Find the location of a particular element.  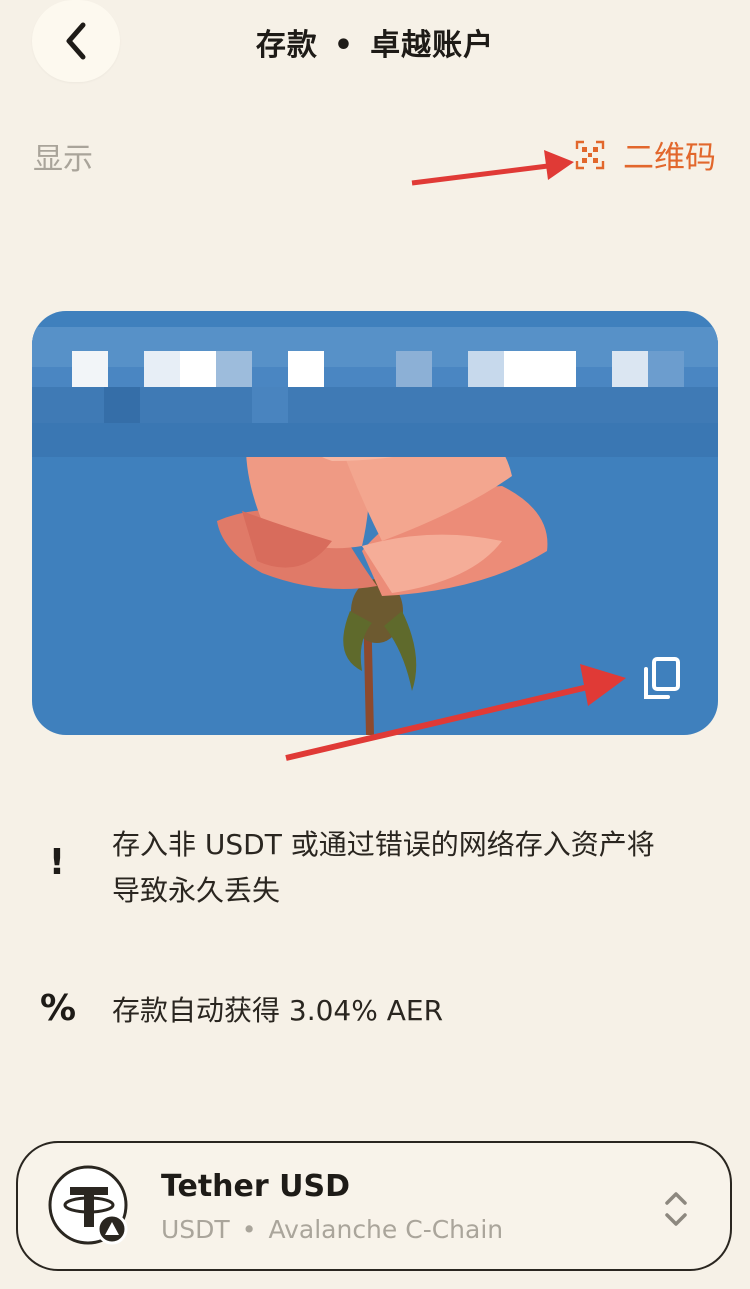

tether-logo-icon is located at coordinates (88, 1205).